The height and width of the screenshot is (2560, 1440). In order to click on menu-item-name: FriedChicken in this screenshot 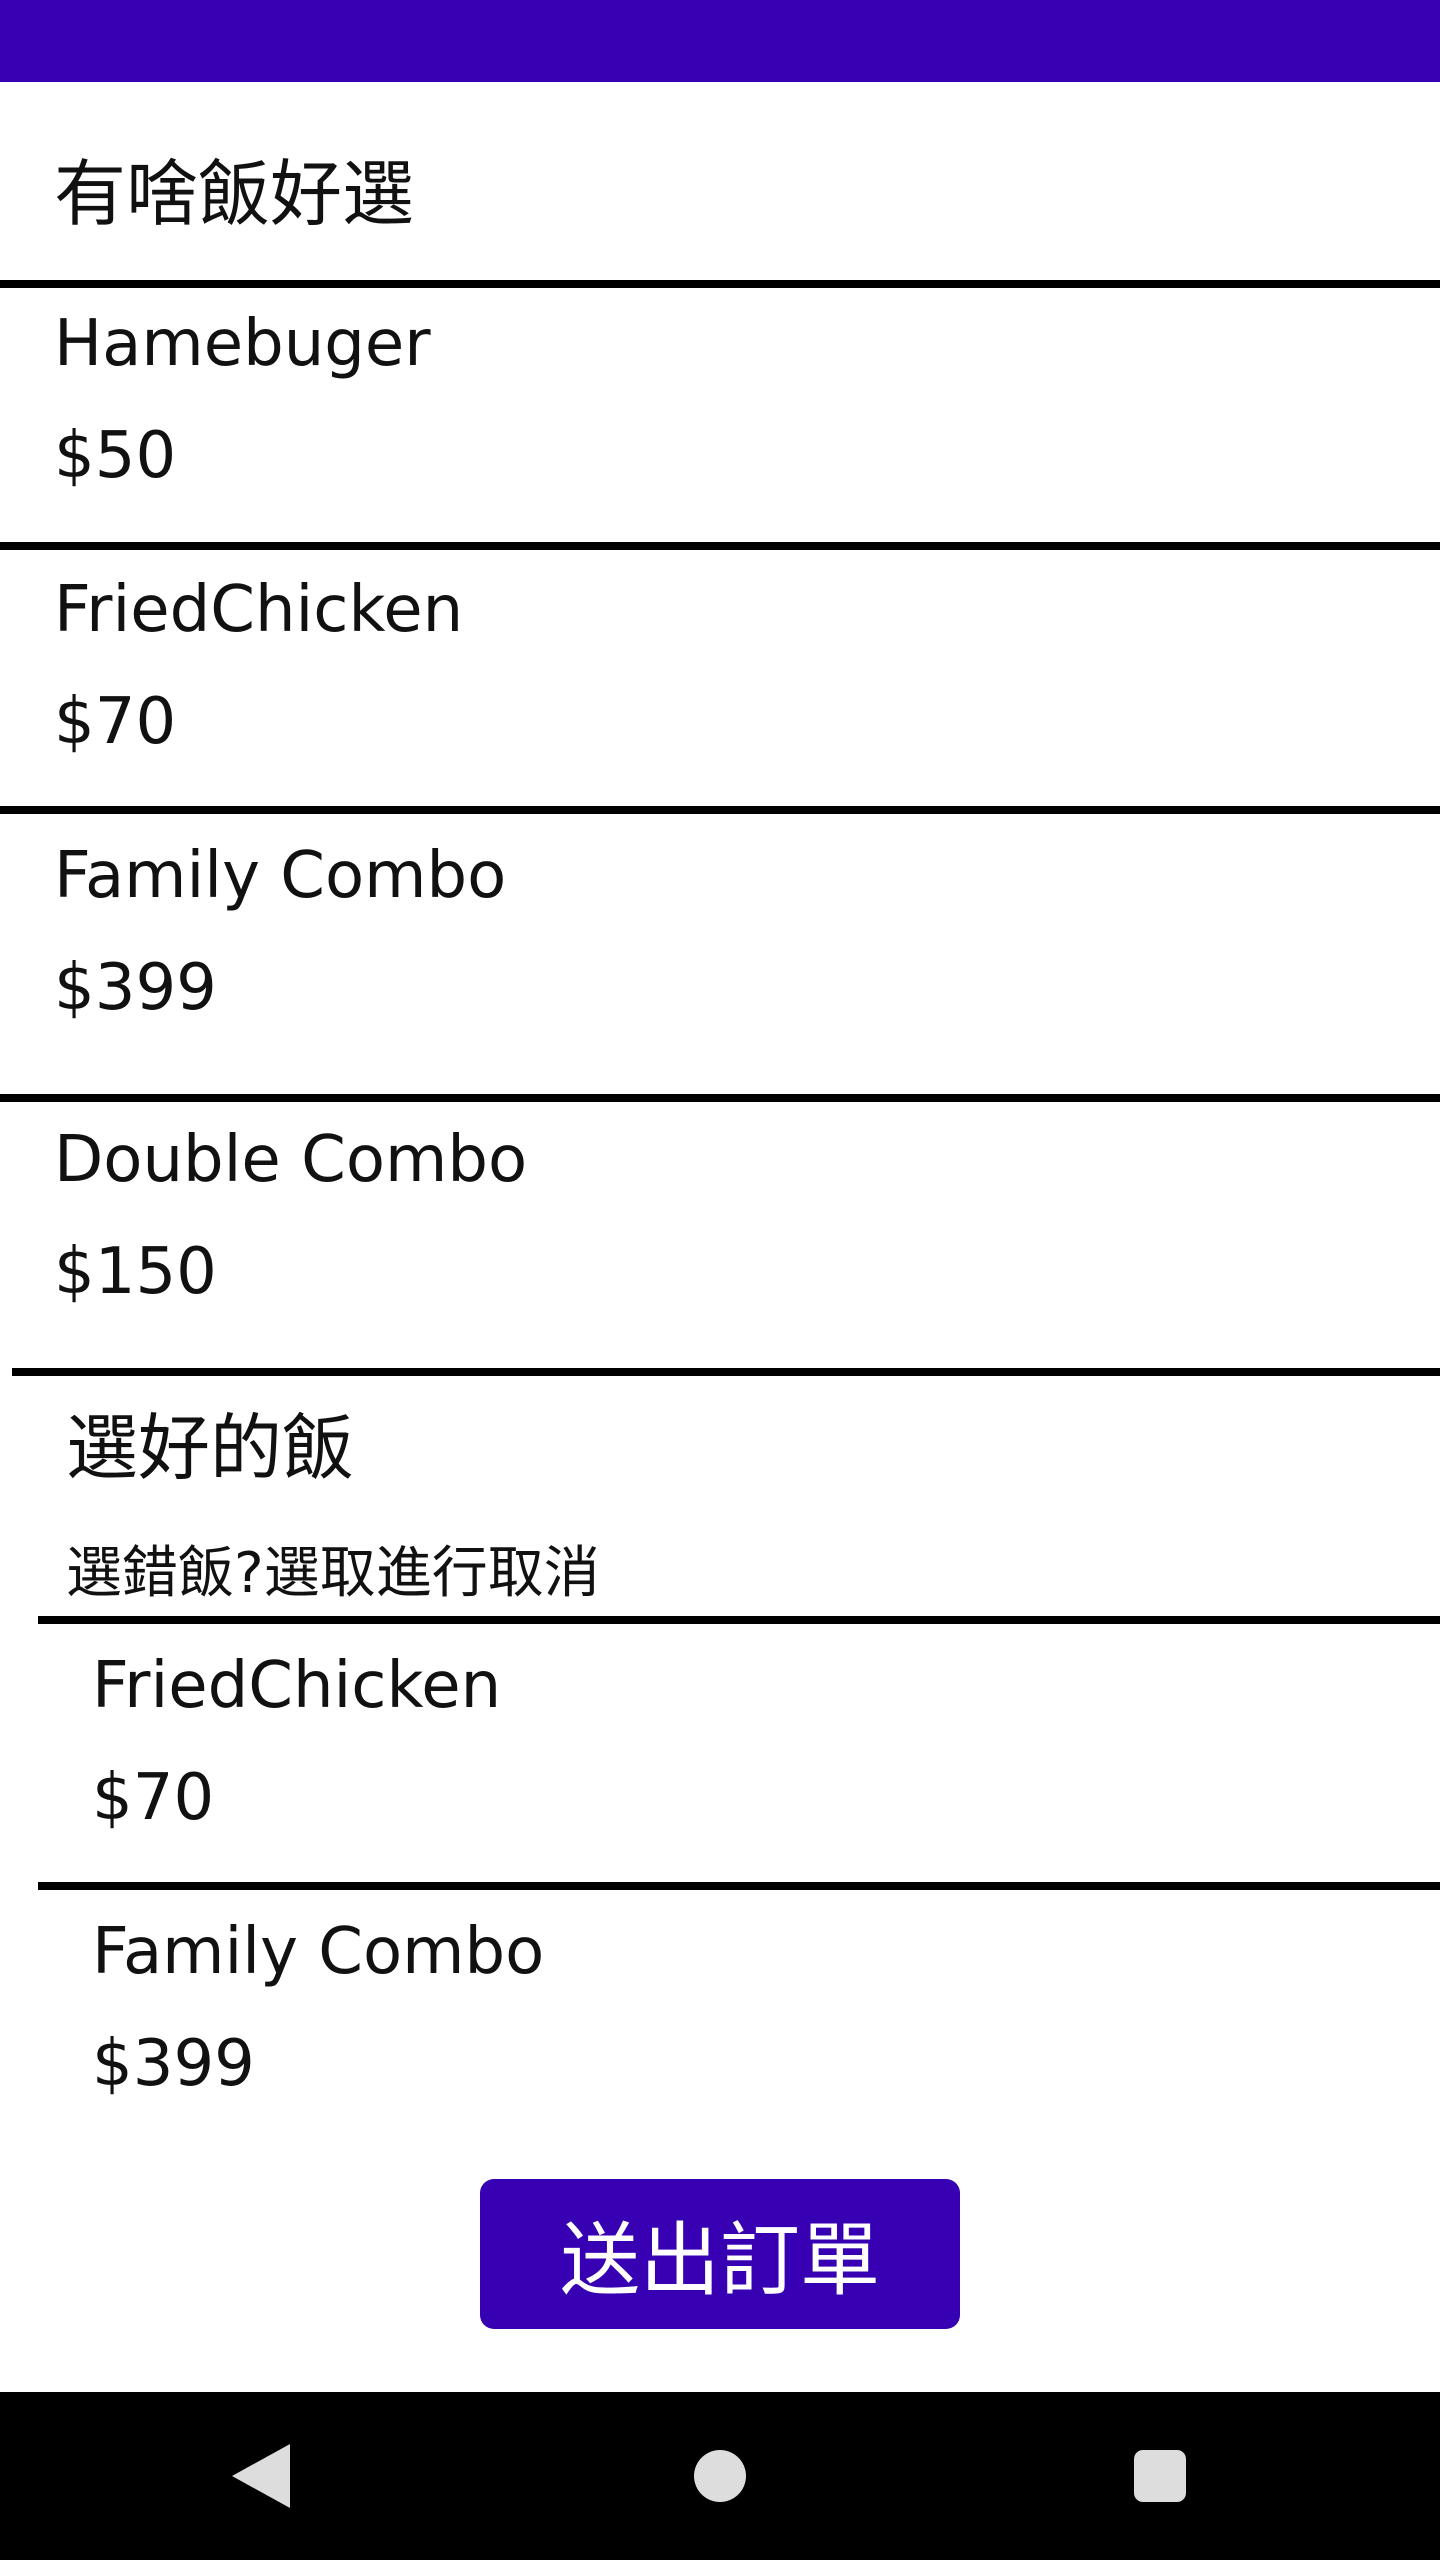, I will do `click(259, 610)`.